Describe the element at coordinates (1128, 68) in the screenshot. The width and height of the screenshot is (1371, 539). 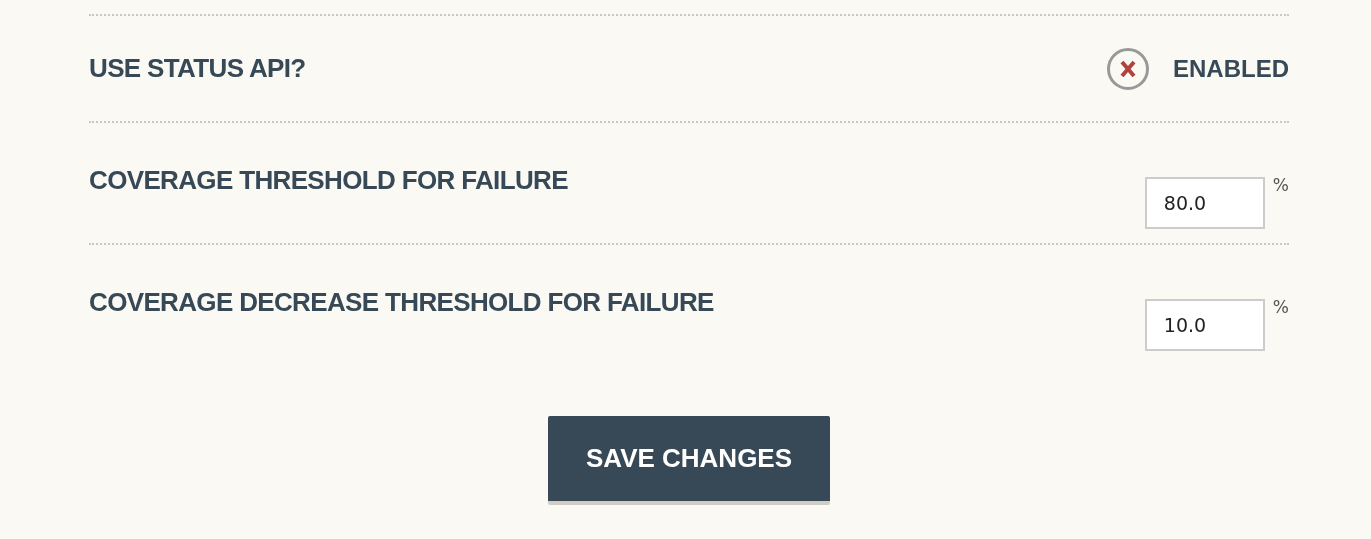
I see `x-icon` at that location.